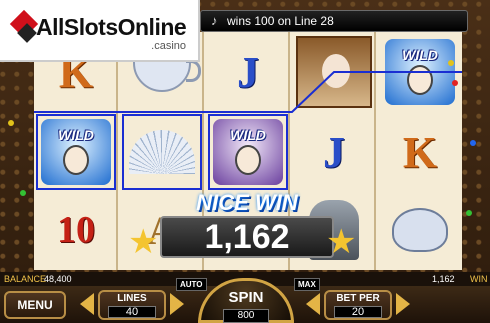 This screenshot has height=323, width=490. I want to click on nice-win-amount: 1,162, so click(247, 237).